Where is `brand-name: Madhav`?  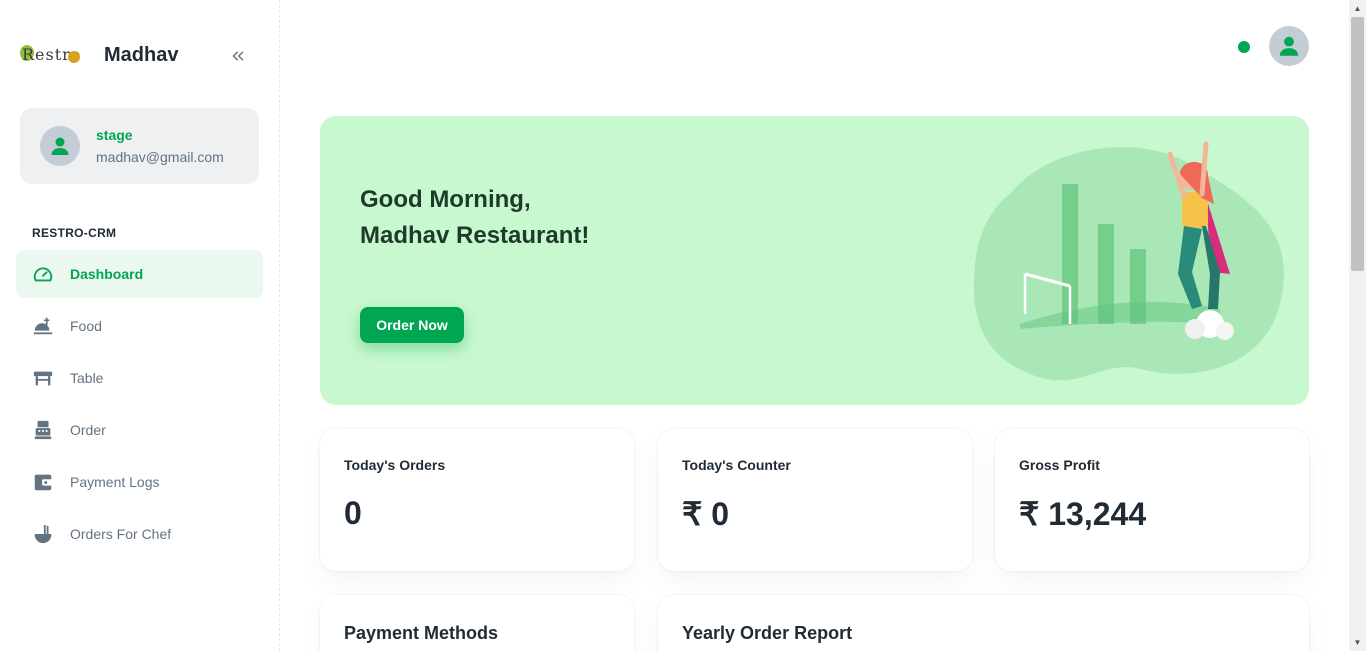
brand-name: Madhav is located at coordinates (141, 54).